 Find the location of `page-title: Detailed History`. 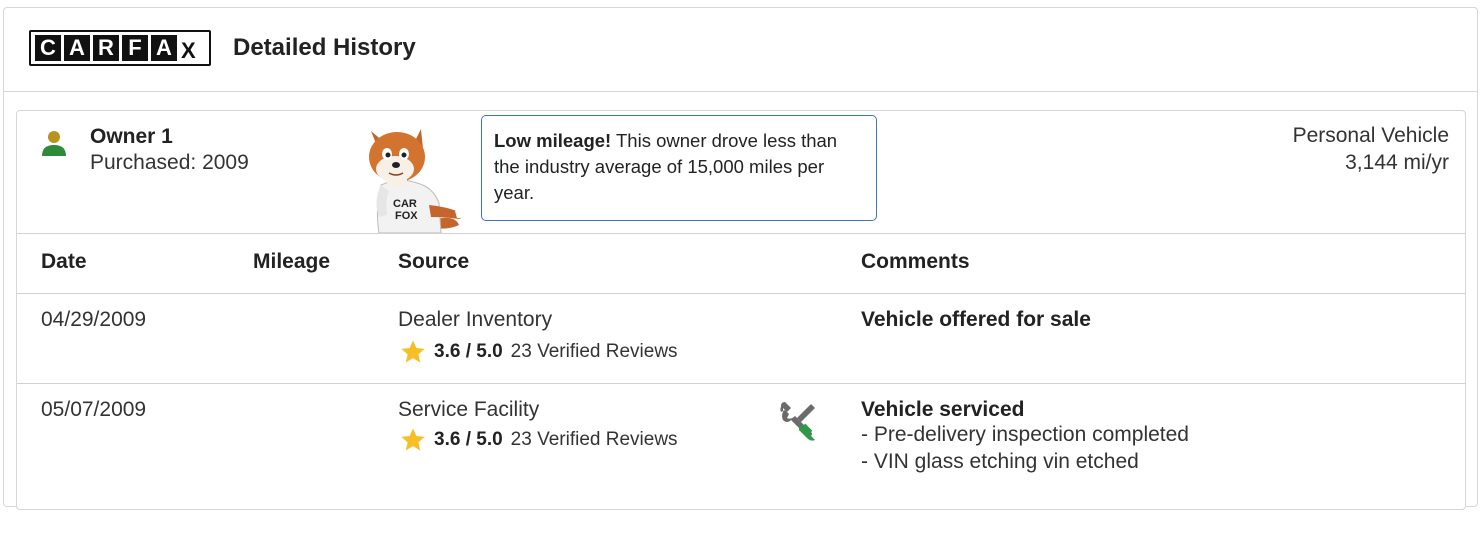

page-title: Detailed History is located at coordinates (324, 47).